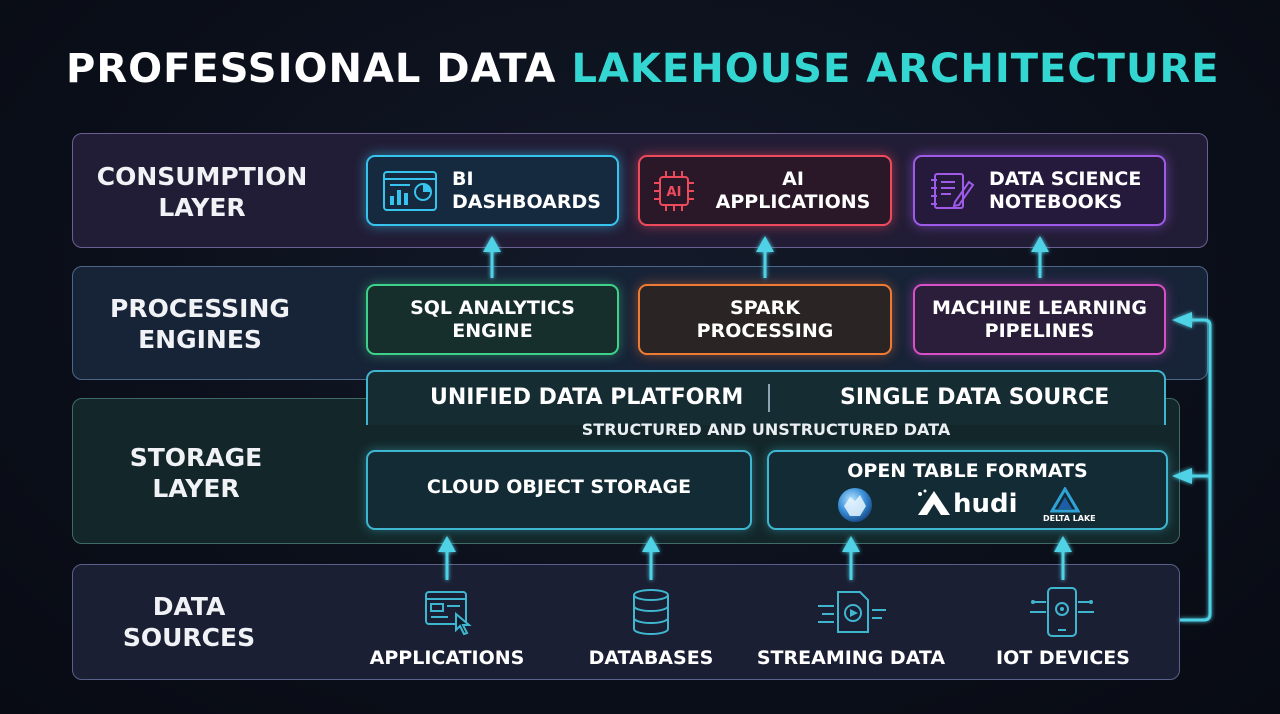 The image size is (1280, 714). Describe the element at coordinates (1062, 612) in the screenshot. I see `iot-device-icon` at that location.